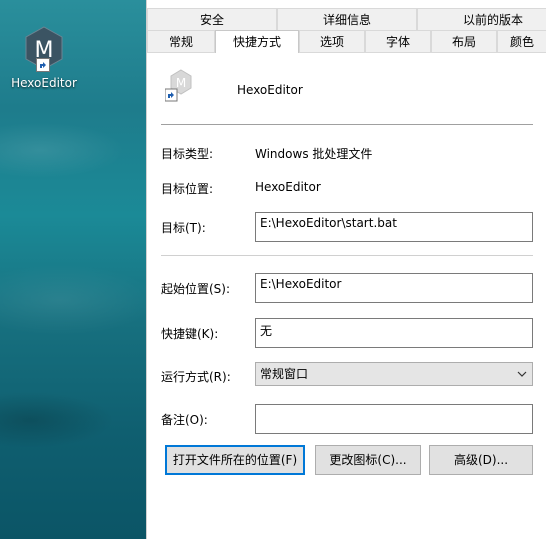 This screenshot has width=546, height=539. Describe the element at coordinates (257, 41) in the screenshot. I see `tab-shortcut: 快捷方式` at that location.